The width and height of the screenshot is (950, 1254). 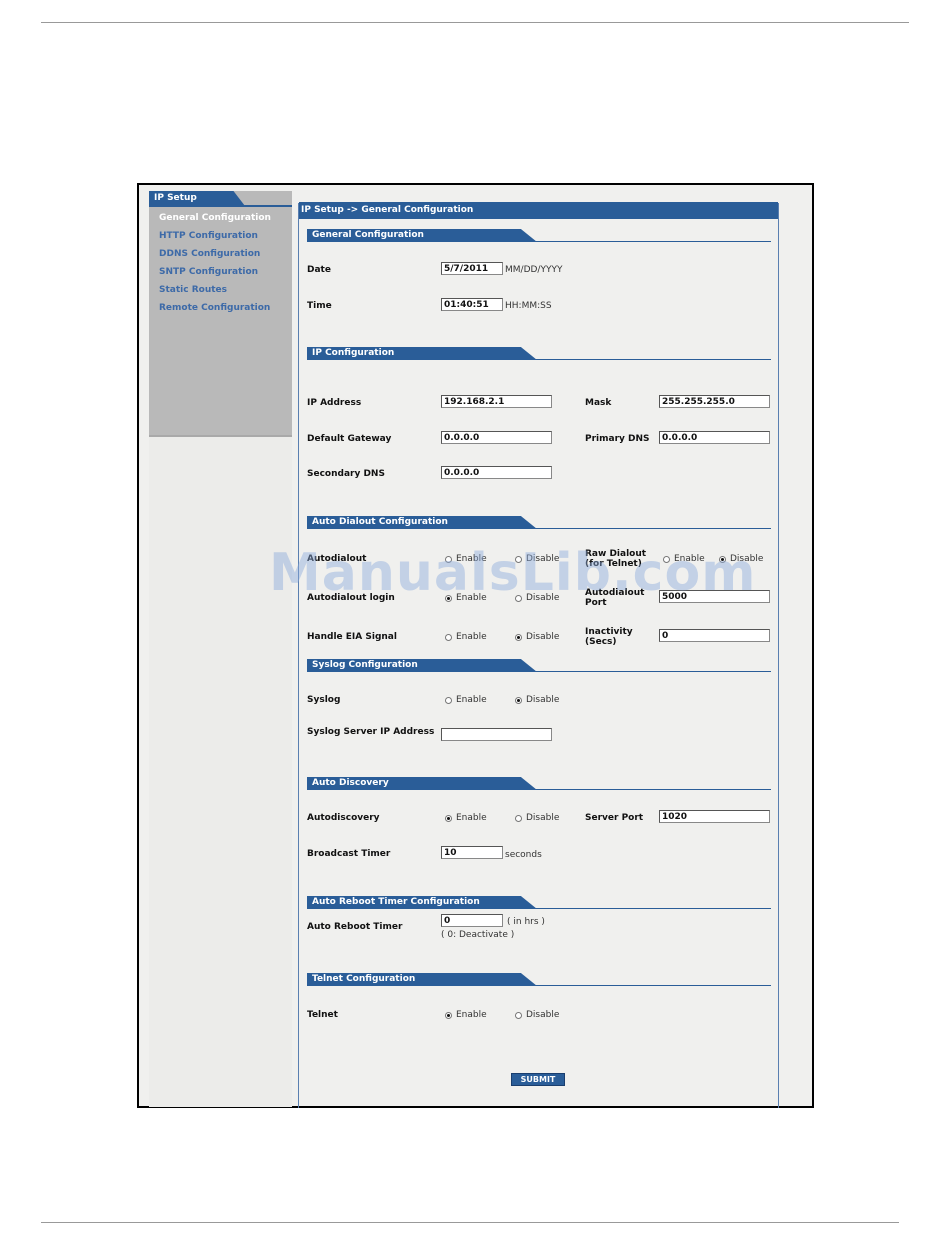 I want to click on telnet-label: Telnet, so click(x=322, y=1015).